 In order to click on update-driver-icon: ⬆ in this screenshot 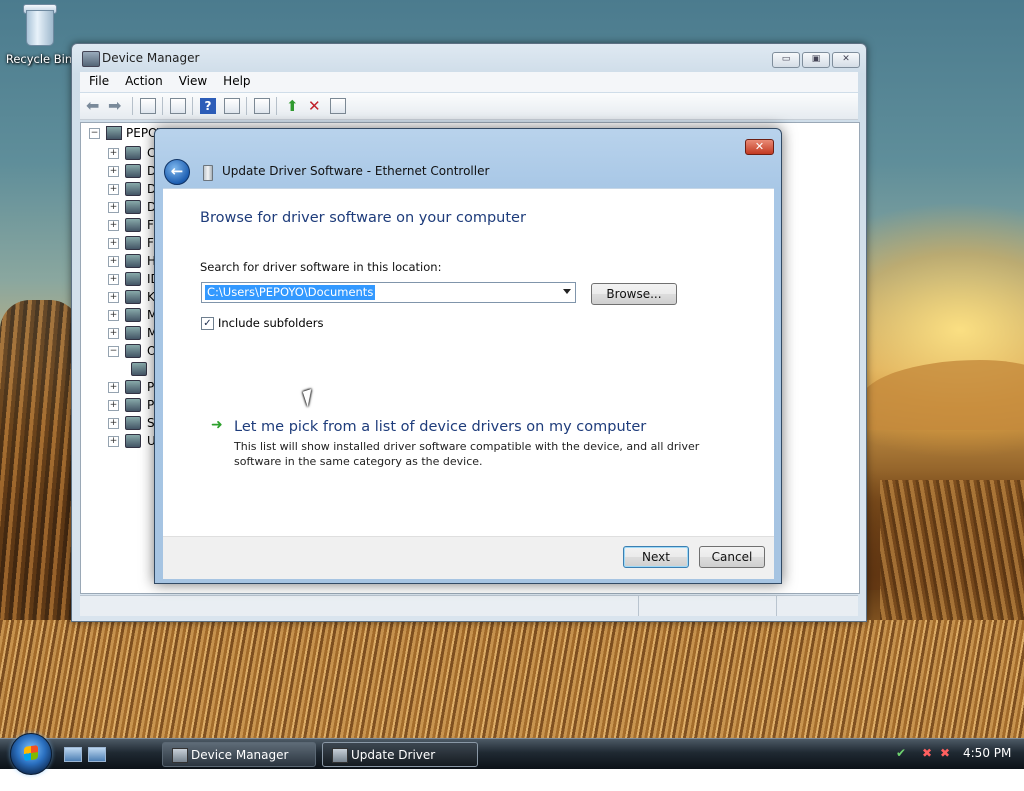, I will do `click(294, 106)`.